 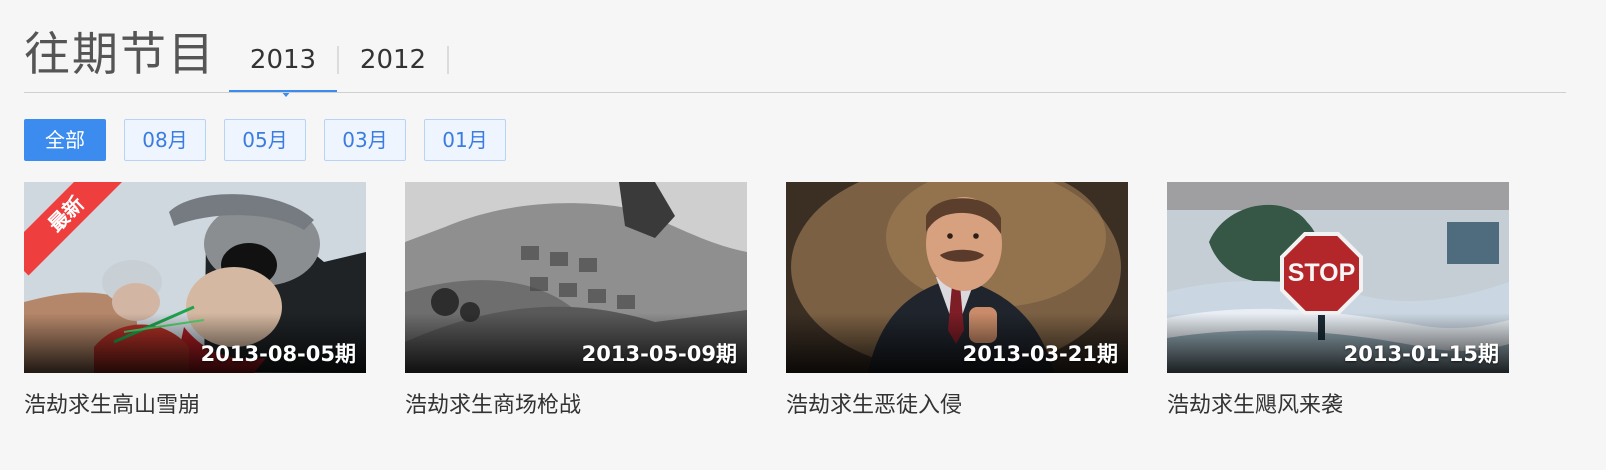 I want to click on episode-card: STOP 2013-01-15期 浩劫求生飓风来袭, so click(x=1338, y=302).